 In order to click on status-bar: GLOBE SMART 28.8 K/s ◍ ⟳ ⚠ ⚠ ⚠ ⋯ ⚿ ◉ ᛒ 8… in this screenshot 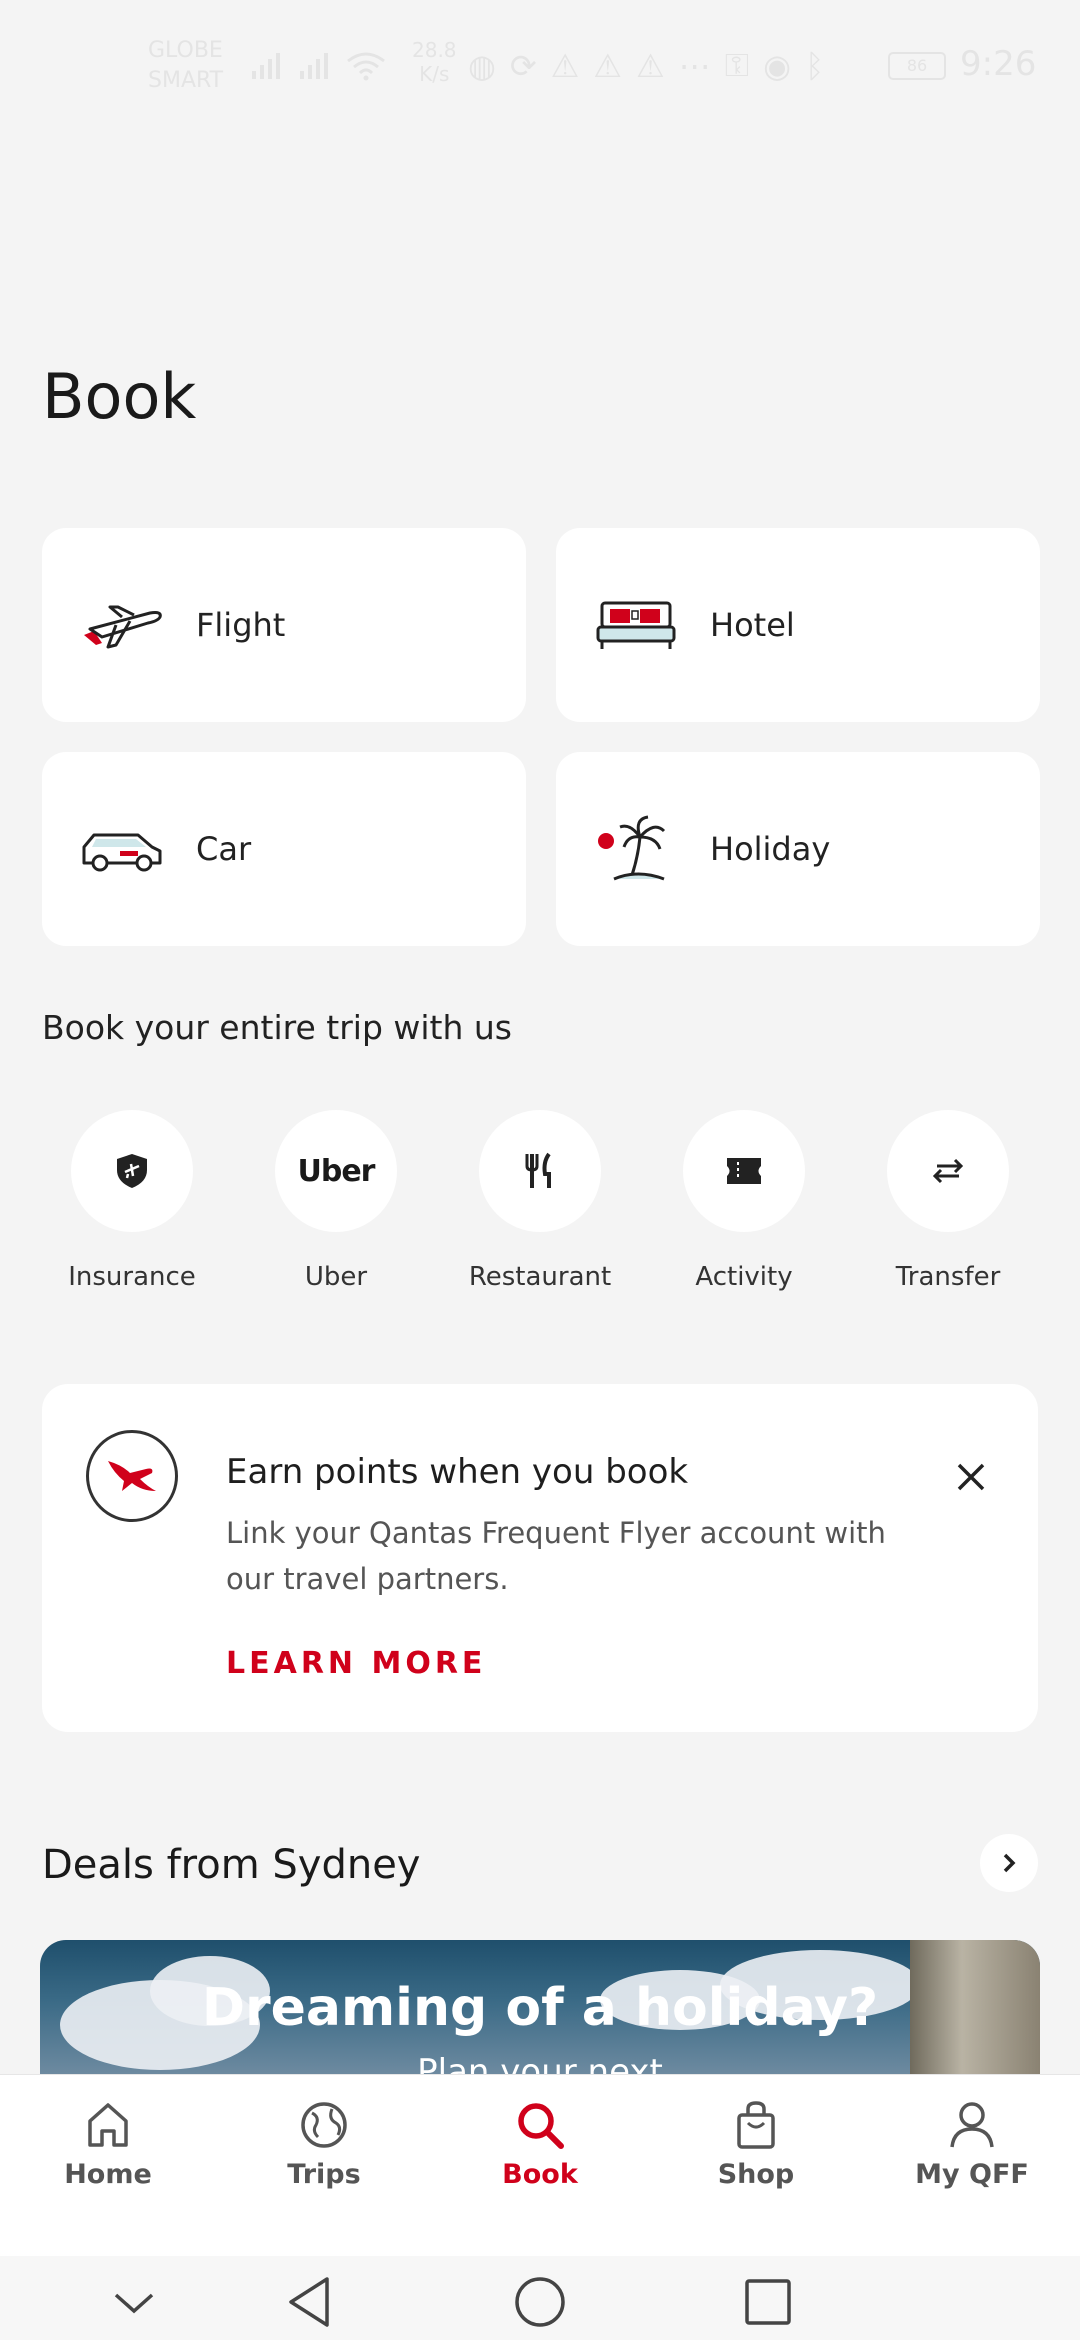, I will do `click(540, 65)`.